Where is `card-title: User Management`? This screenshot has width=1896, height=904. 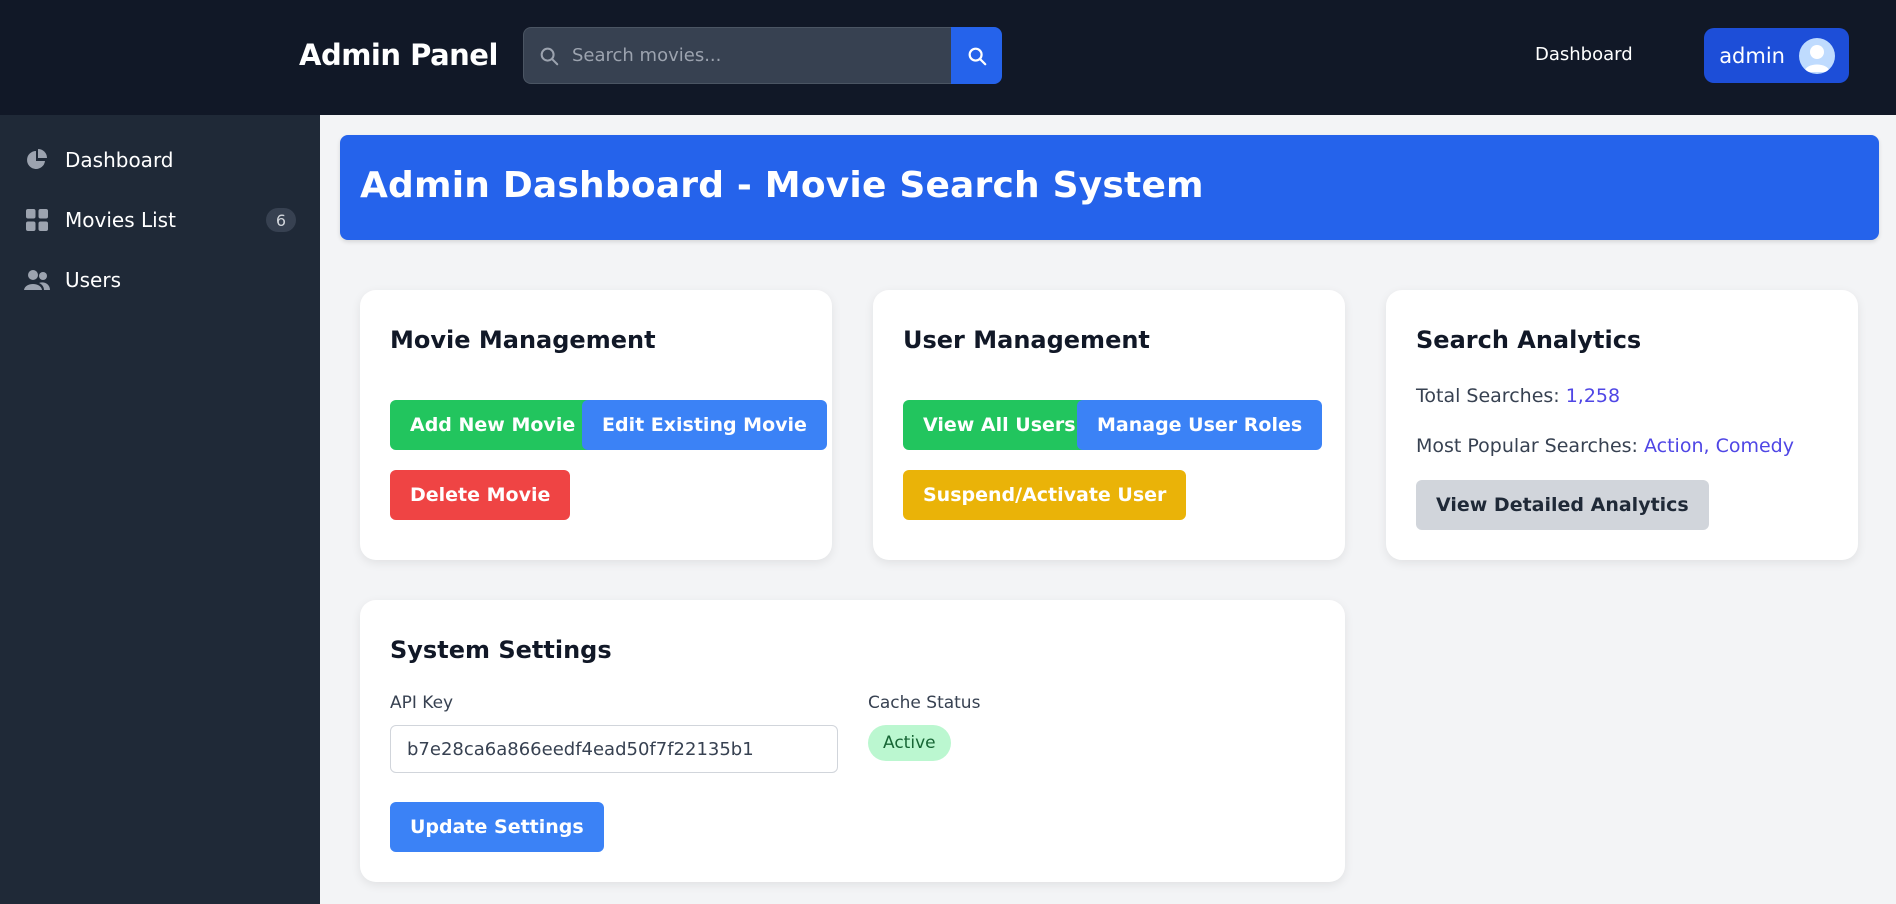
card-title: User Management is located at coordinates (1026, 340).